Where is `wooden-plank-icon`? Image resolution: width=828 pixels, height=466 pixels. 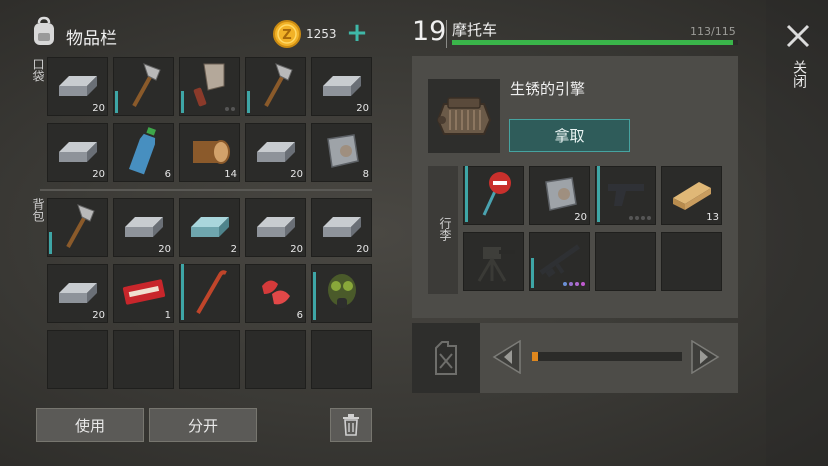
wooden-plank-icon is located at coordinates (692, 196).